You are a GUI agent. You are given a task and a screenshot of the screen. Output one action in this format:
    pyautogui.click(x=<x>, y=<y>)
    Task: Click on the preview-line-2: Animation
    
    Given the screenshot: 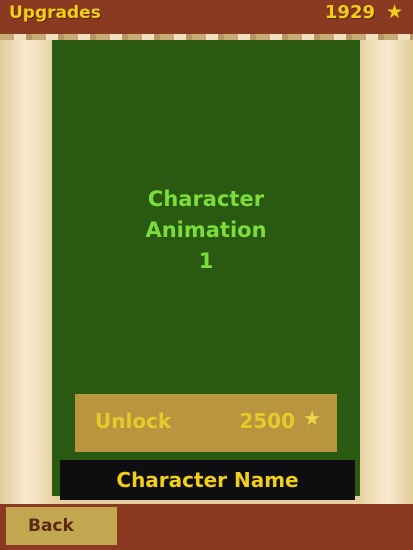 What is the action you would take?
    pyautogui.click(x=206, y=230)
    